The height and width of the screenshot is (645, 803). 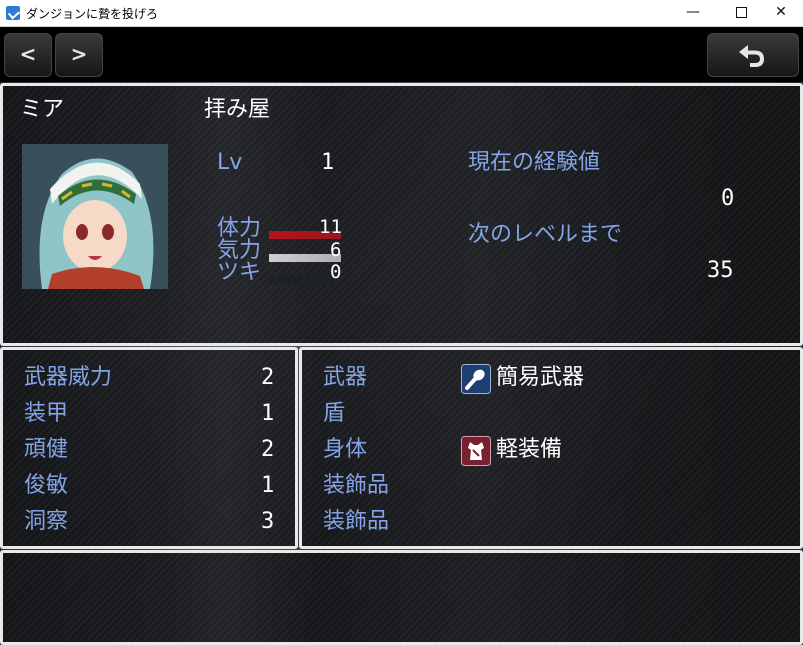 I want to click on next-level-value: 35, so click(x=720, y=270).